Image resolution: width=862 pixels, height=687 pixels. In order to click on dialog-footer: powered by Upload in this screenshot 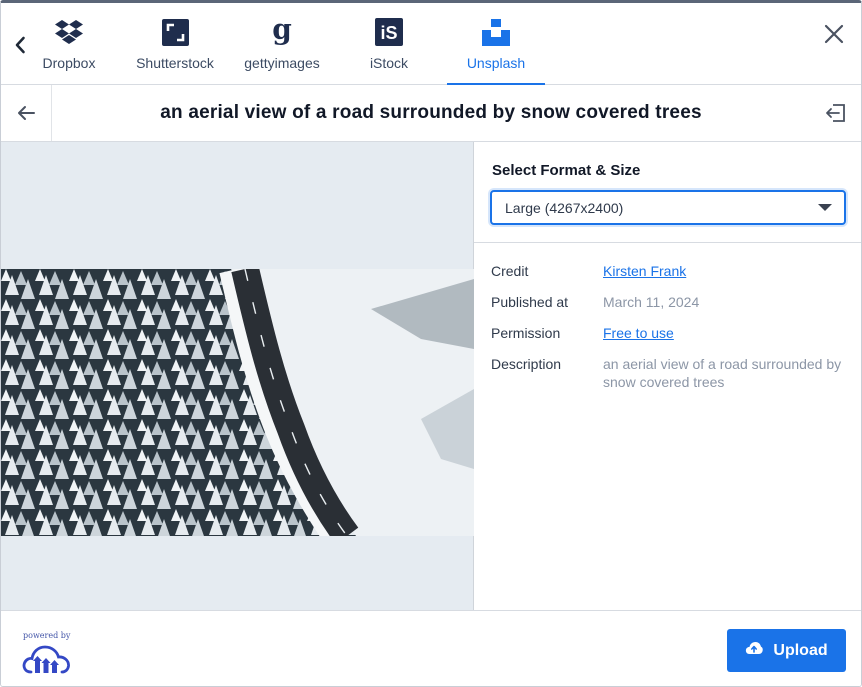, I will do `click(431, 648)`.